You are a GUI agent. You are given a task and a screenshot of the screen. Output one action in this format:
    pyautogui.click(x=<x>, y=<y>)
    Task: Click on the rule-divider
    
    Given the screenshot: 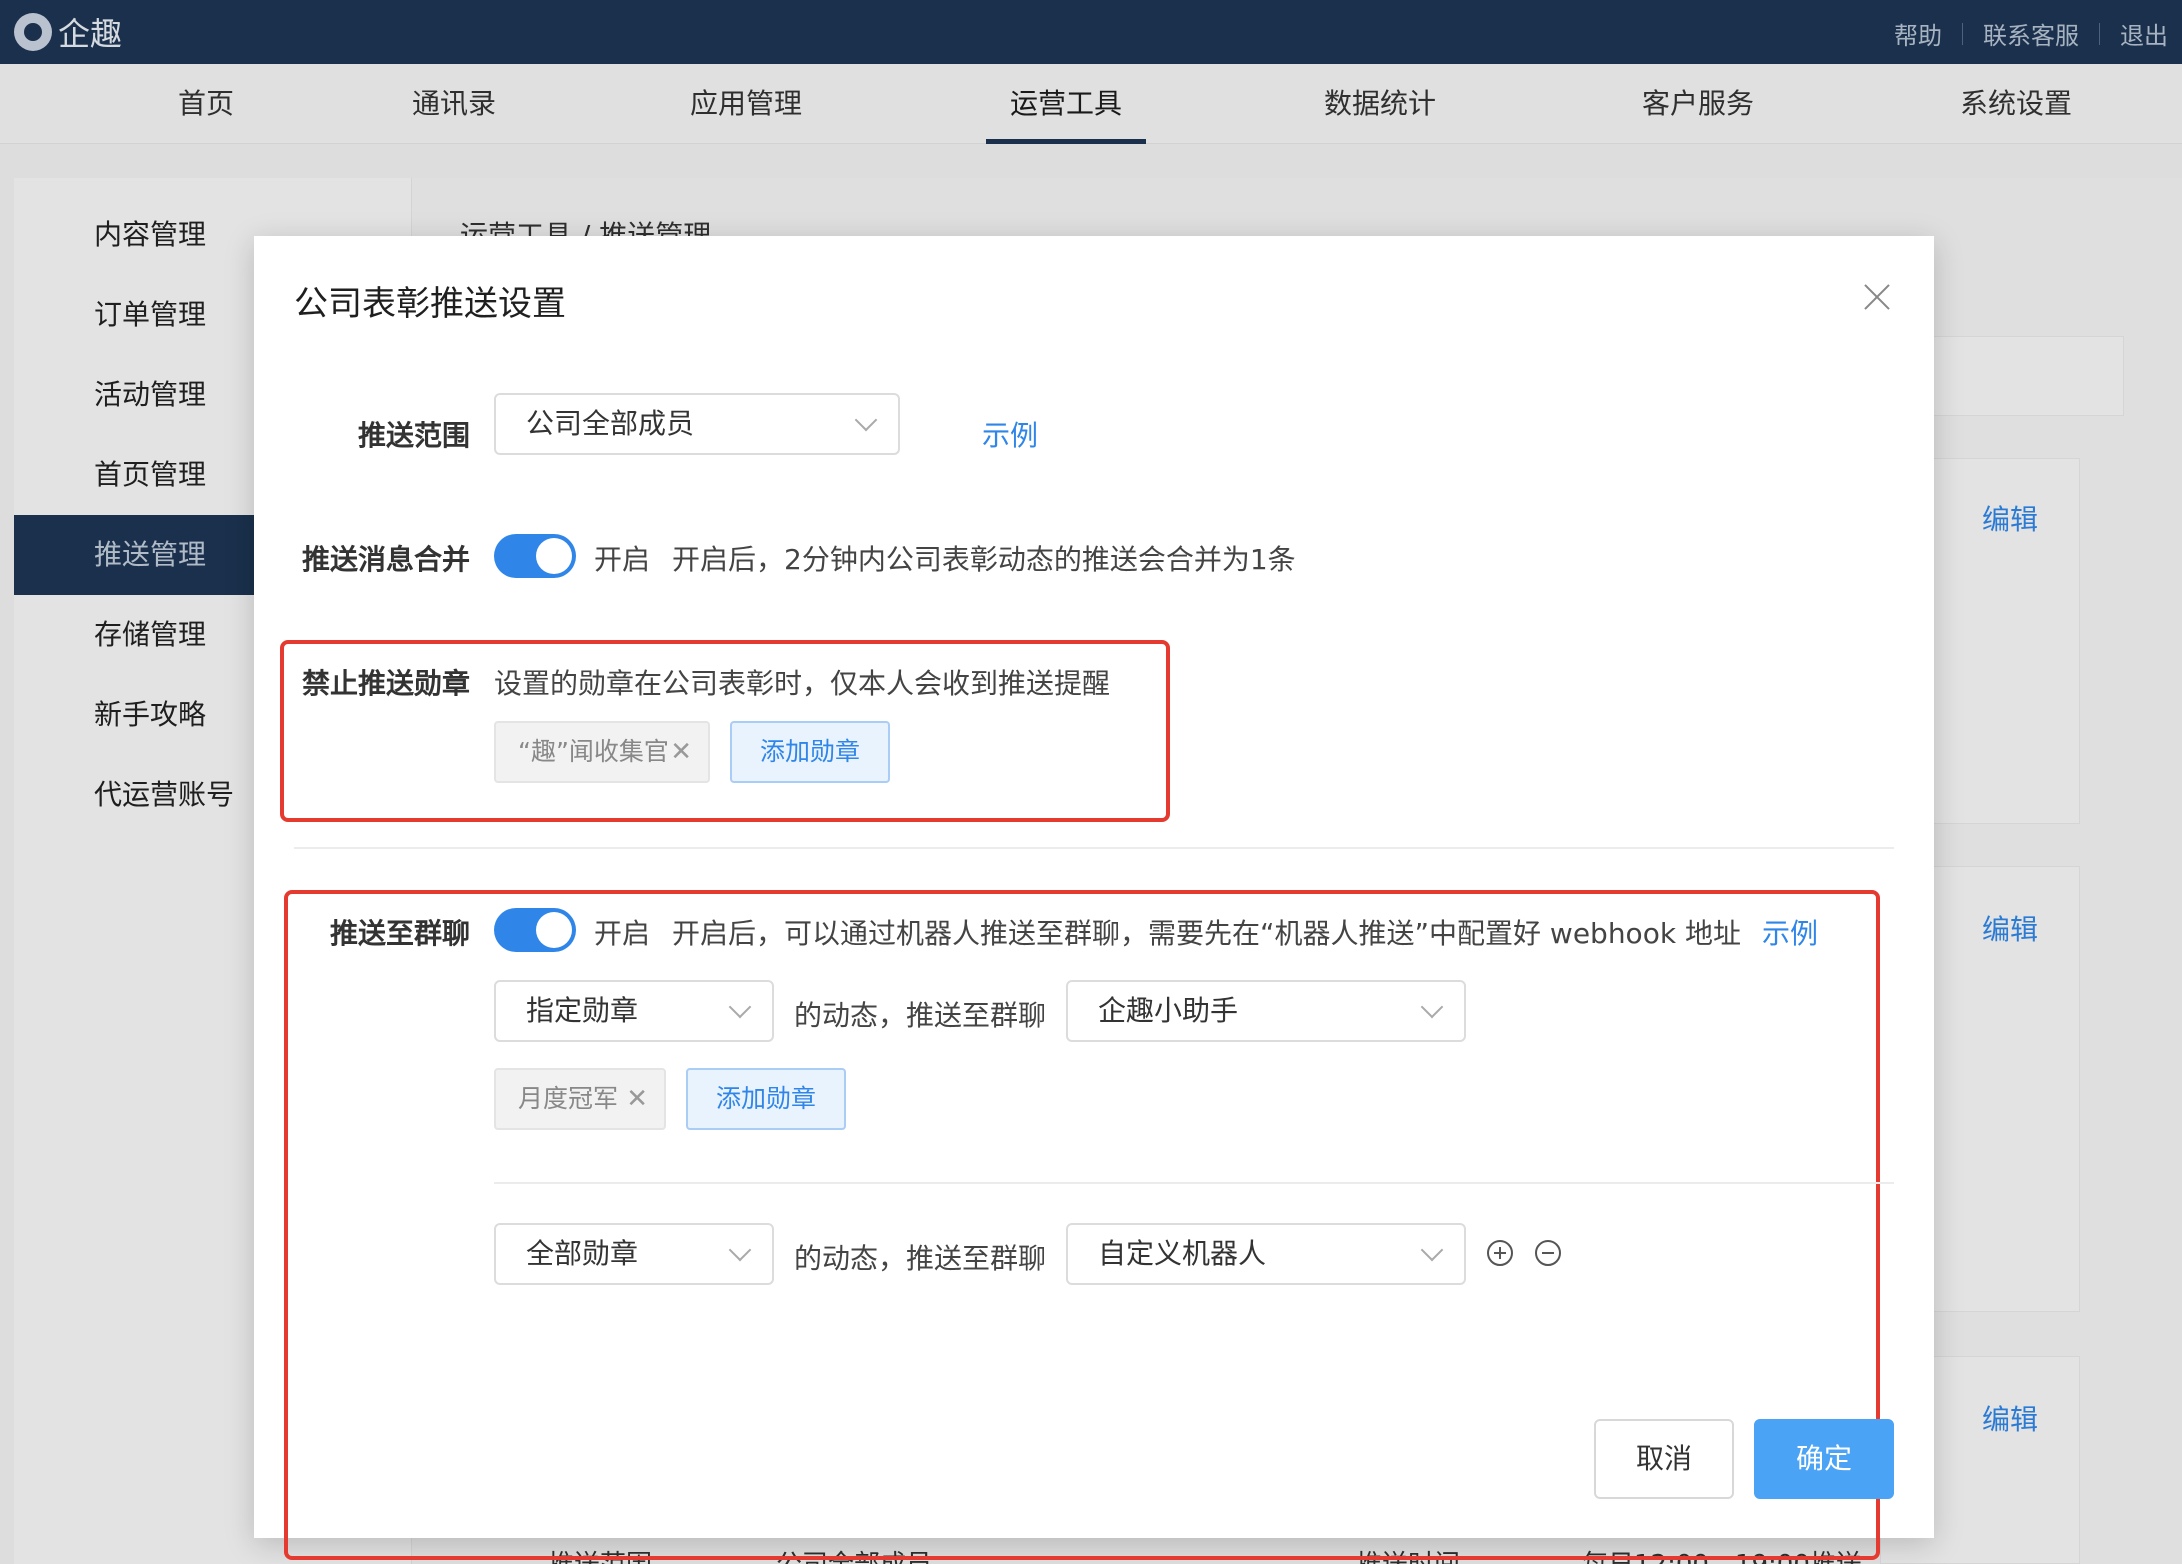 What is the action you would take?
    pyautogui.click(x=1194, y=1183)
    